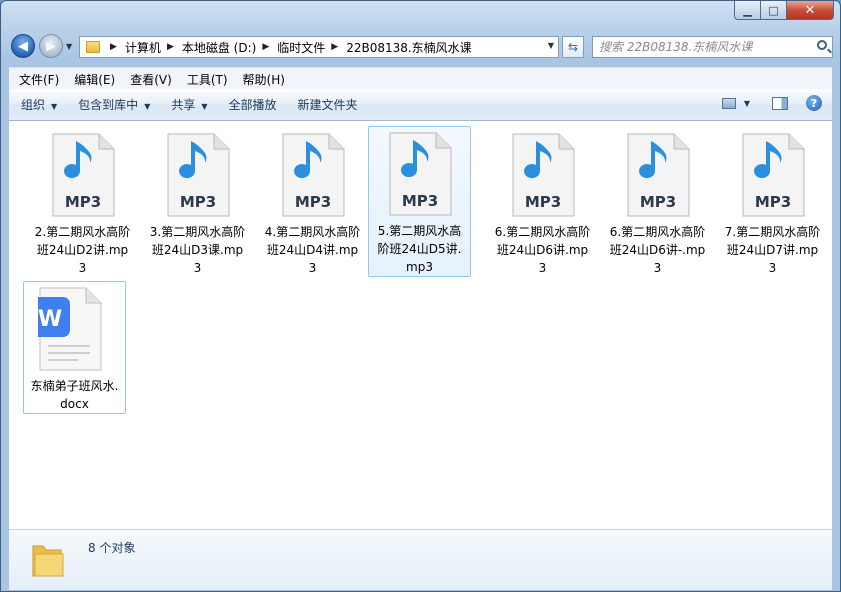 The width and height of the screenshot is (841, 592). I want to click on close-button: ✕, so click(810, 10).